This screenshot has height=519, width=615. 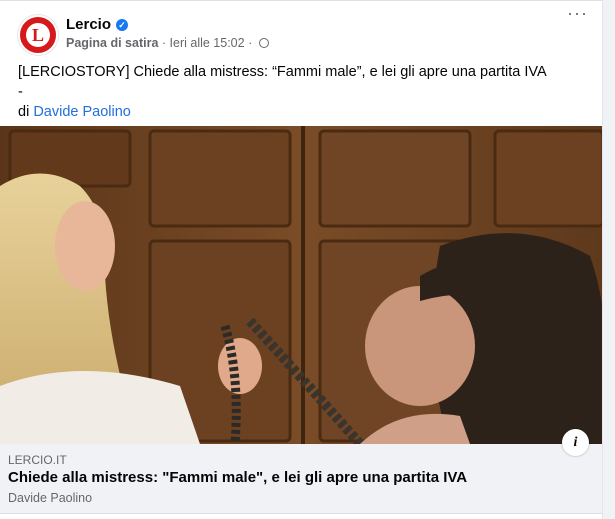 What do you see at coordinates (282, 112) in the screenshot?
I see `post-byline: di Davide Paolino` at bounding box center [282, 112].